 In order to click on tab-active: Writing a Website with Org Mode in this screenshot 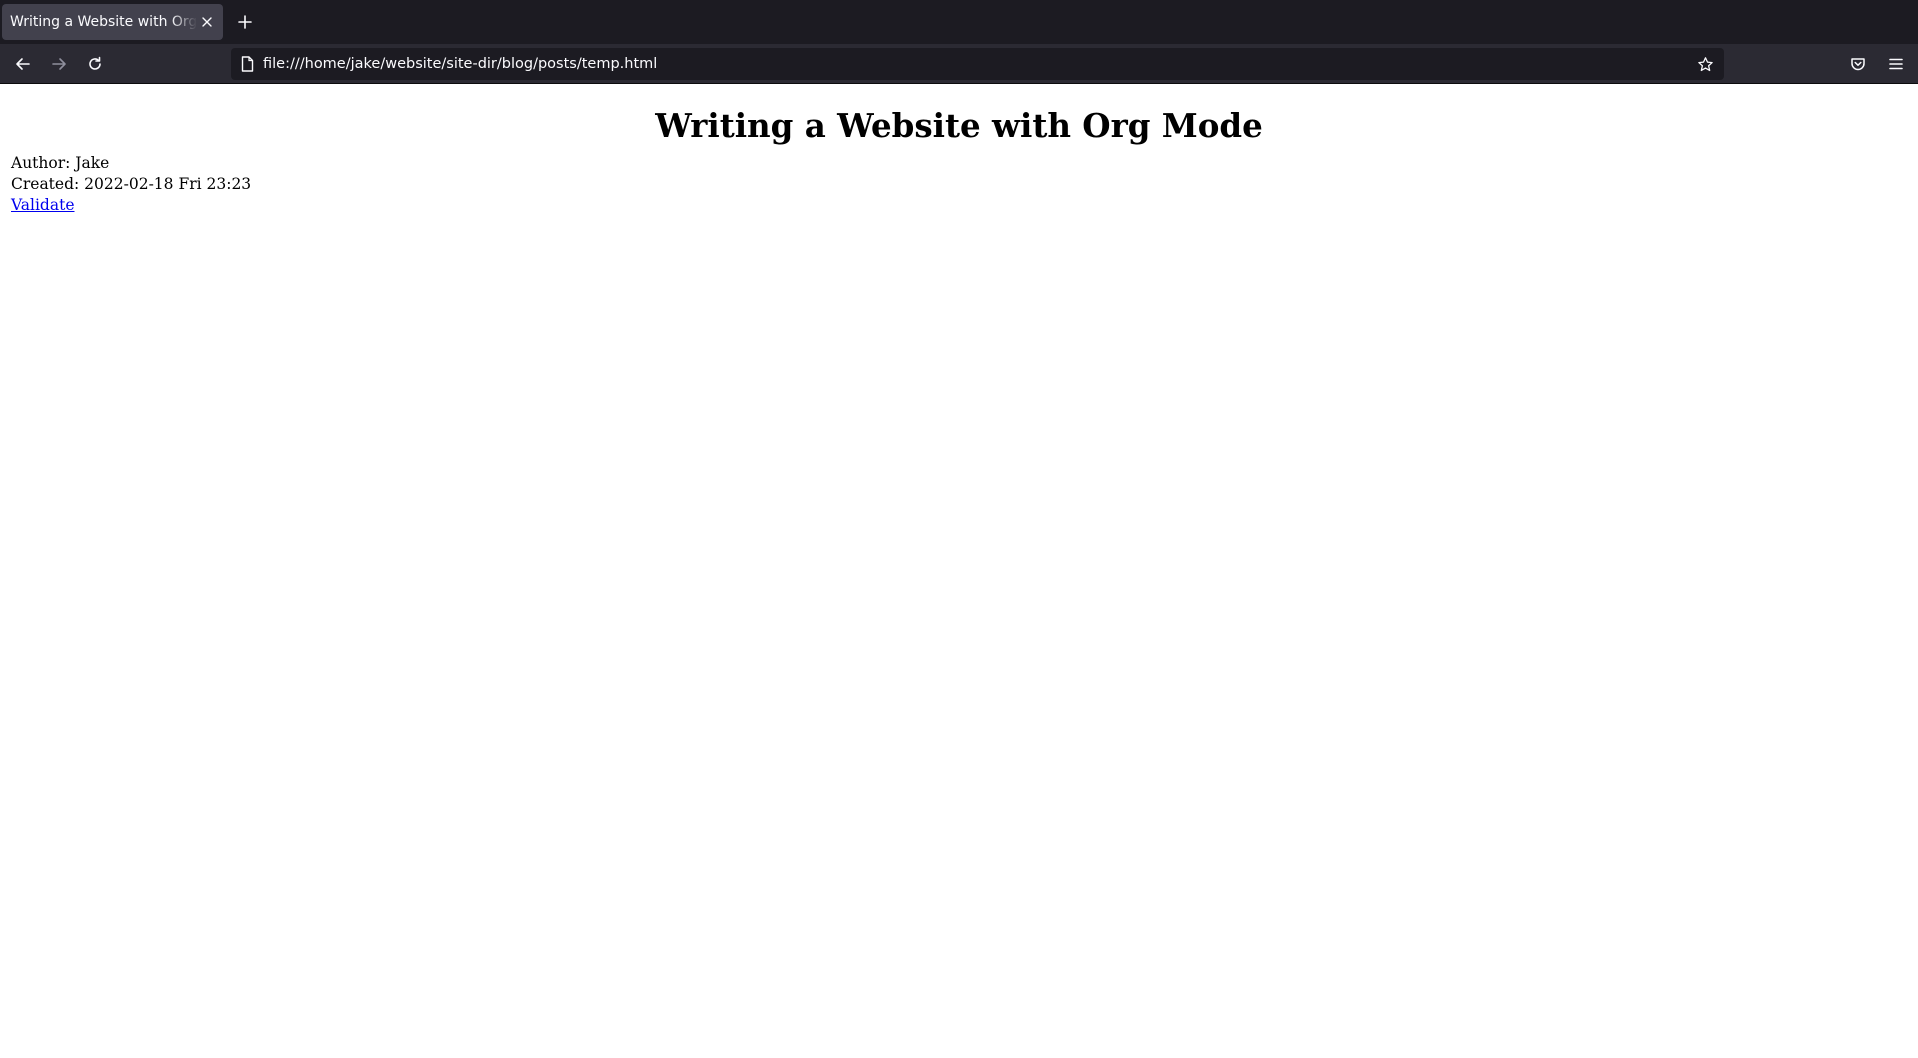, I will do `click(112, 22)`.